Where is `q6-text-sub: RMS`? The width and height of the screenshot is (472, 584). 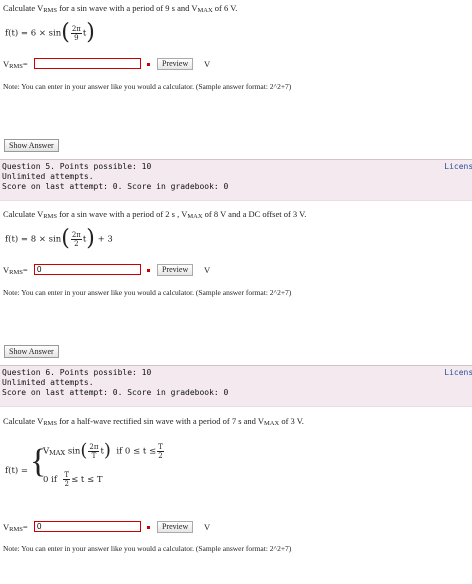
q6-text-sub: RMS is located at coordinates (50, 423).